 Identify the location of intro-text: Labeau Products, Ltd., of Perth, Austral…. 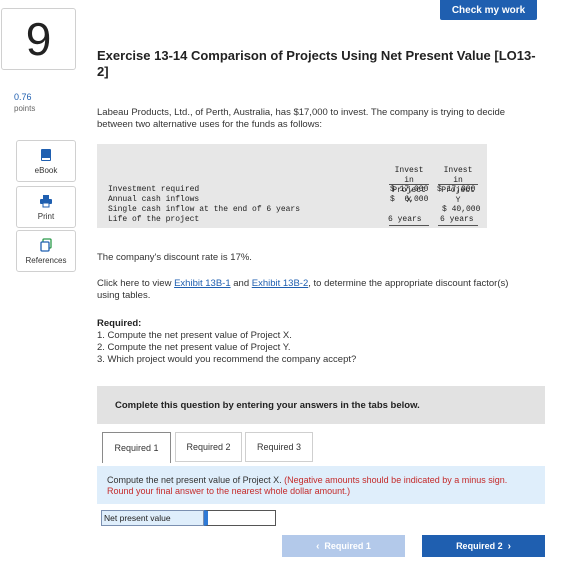
(301, 118).